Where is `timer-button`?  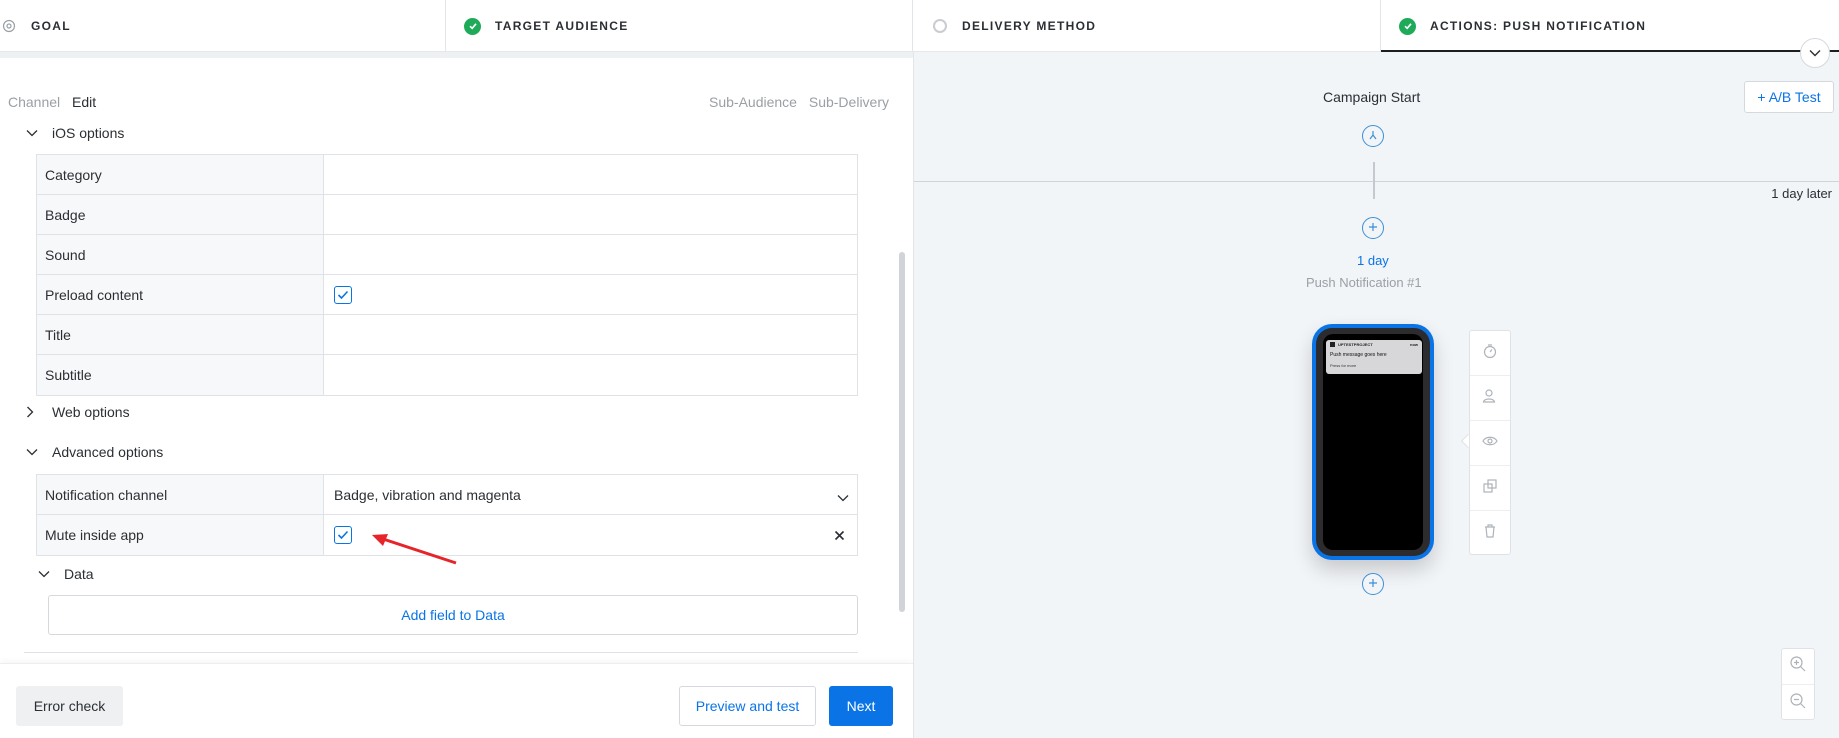 timer-button is located at coordinates (1490, 353).